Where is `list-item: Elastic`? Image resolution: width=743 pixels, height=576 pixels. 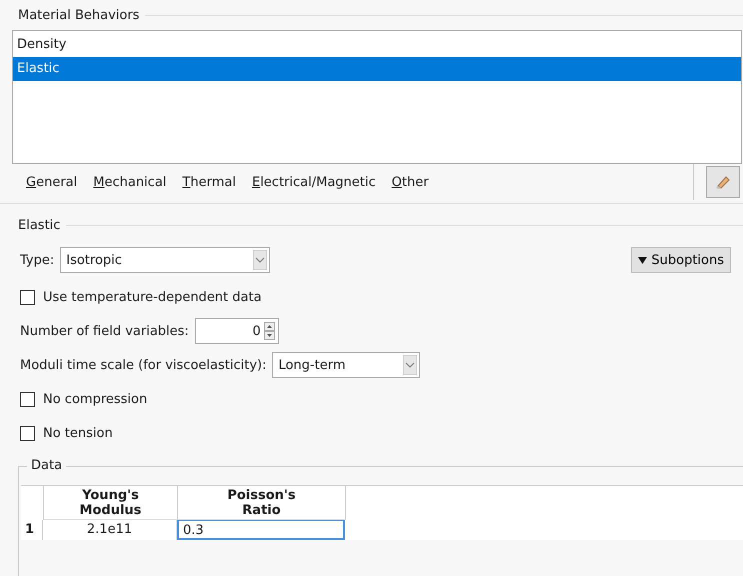 list-item: Elastic is located at coordinates (377, 69).